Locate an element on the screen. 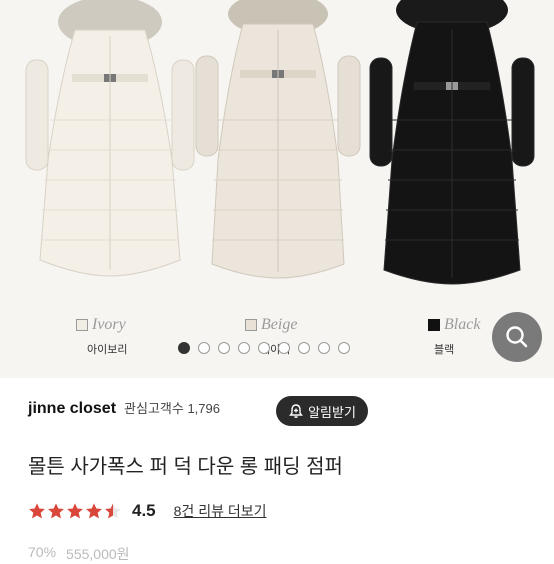 The width and height of the screenshot is (554, 564). product-title: 몰튼 사가폭스 퍼 덕 다운 롱 패딩 점퍼 is located at coordinates (185, 467).